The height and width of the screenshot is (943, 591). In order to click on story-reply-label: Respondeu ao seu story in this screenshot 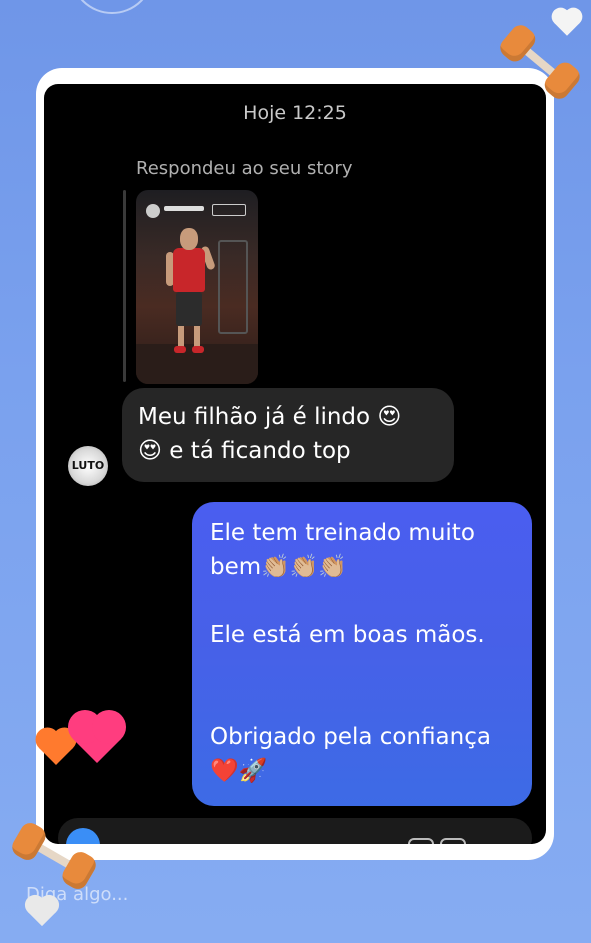, I will do `click(244, 168)`.